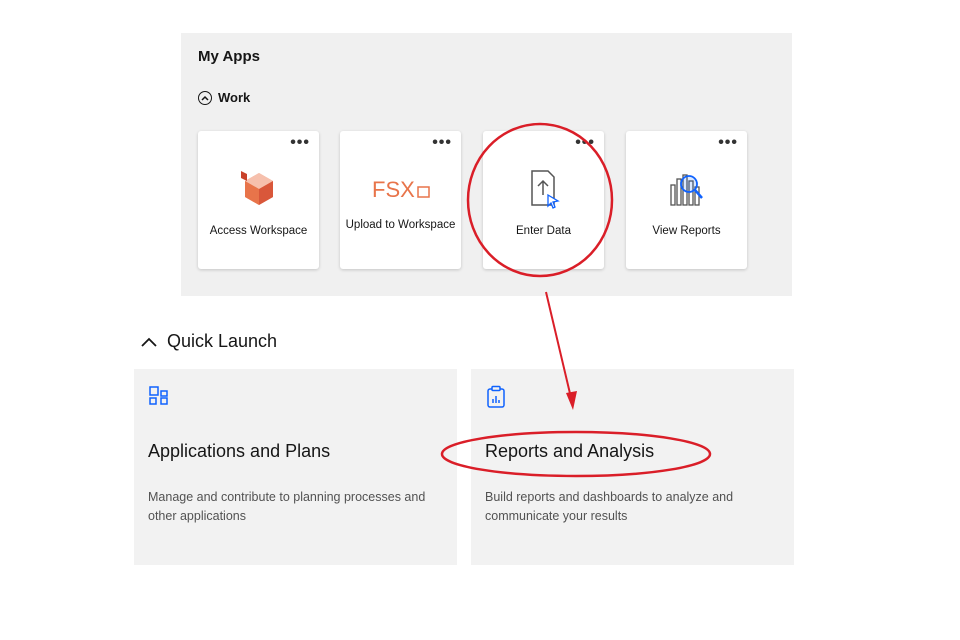 This screenshot has height=640, width=960. I want to click on tile-enter-data: ••• Enter Data, so click(543, 200).